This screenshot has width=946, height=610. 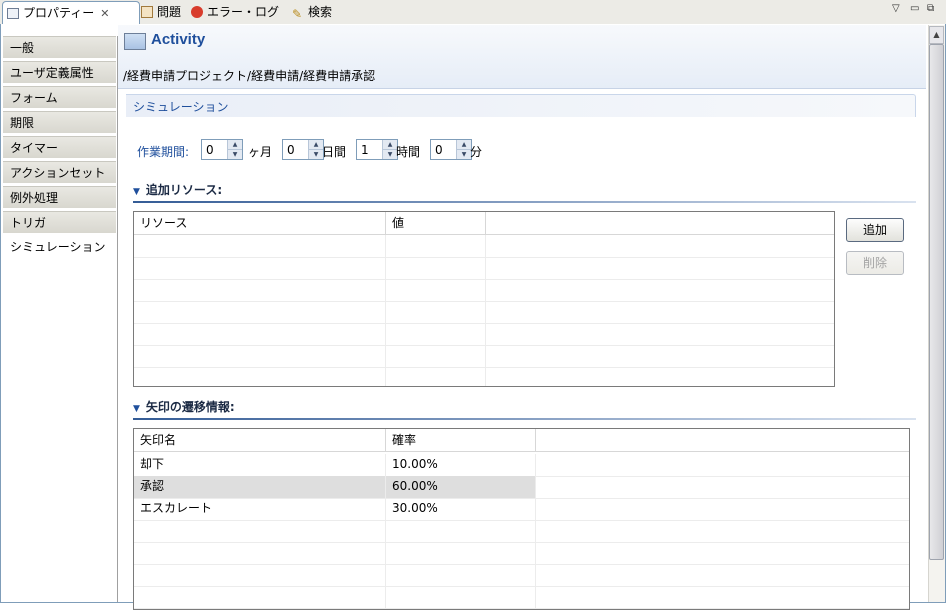 I want to click on minutes-unit: 分, so click(x=476, y=152).